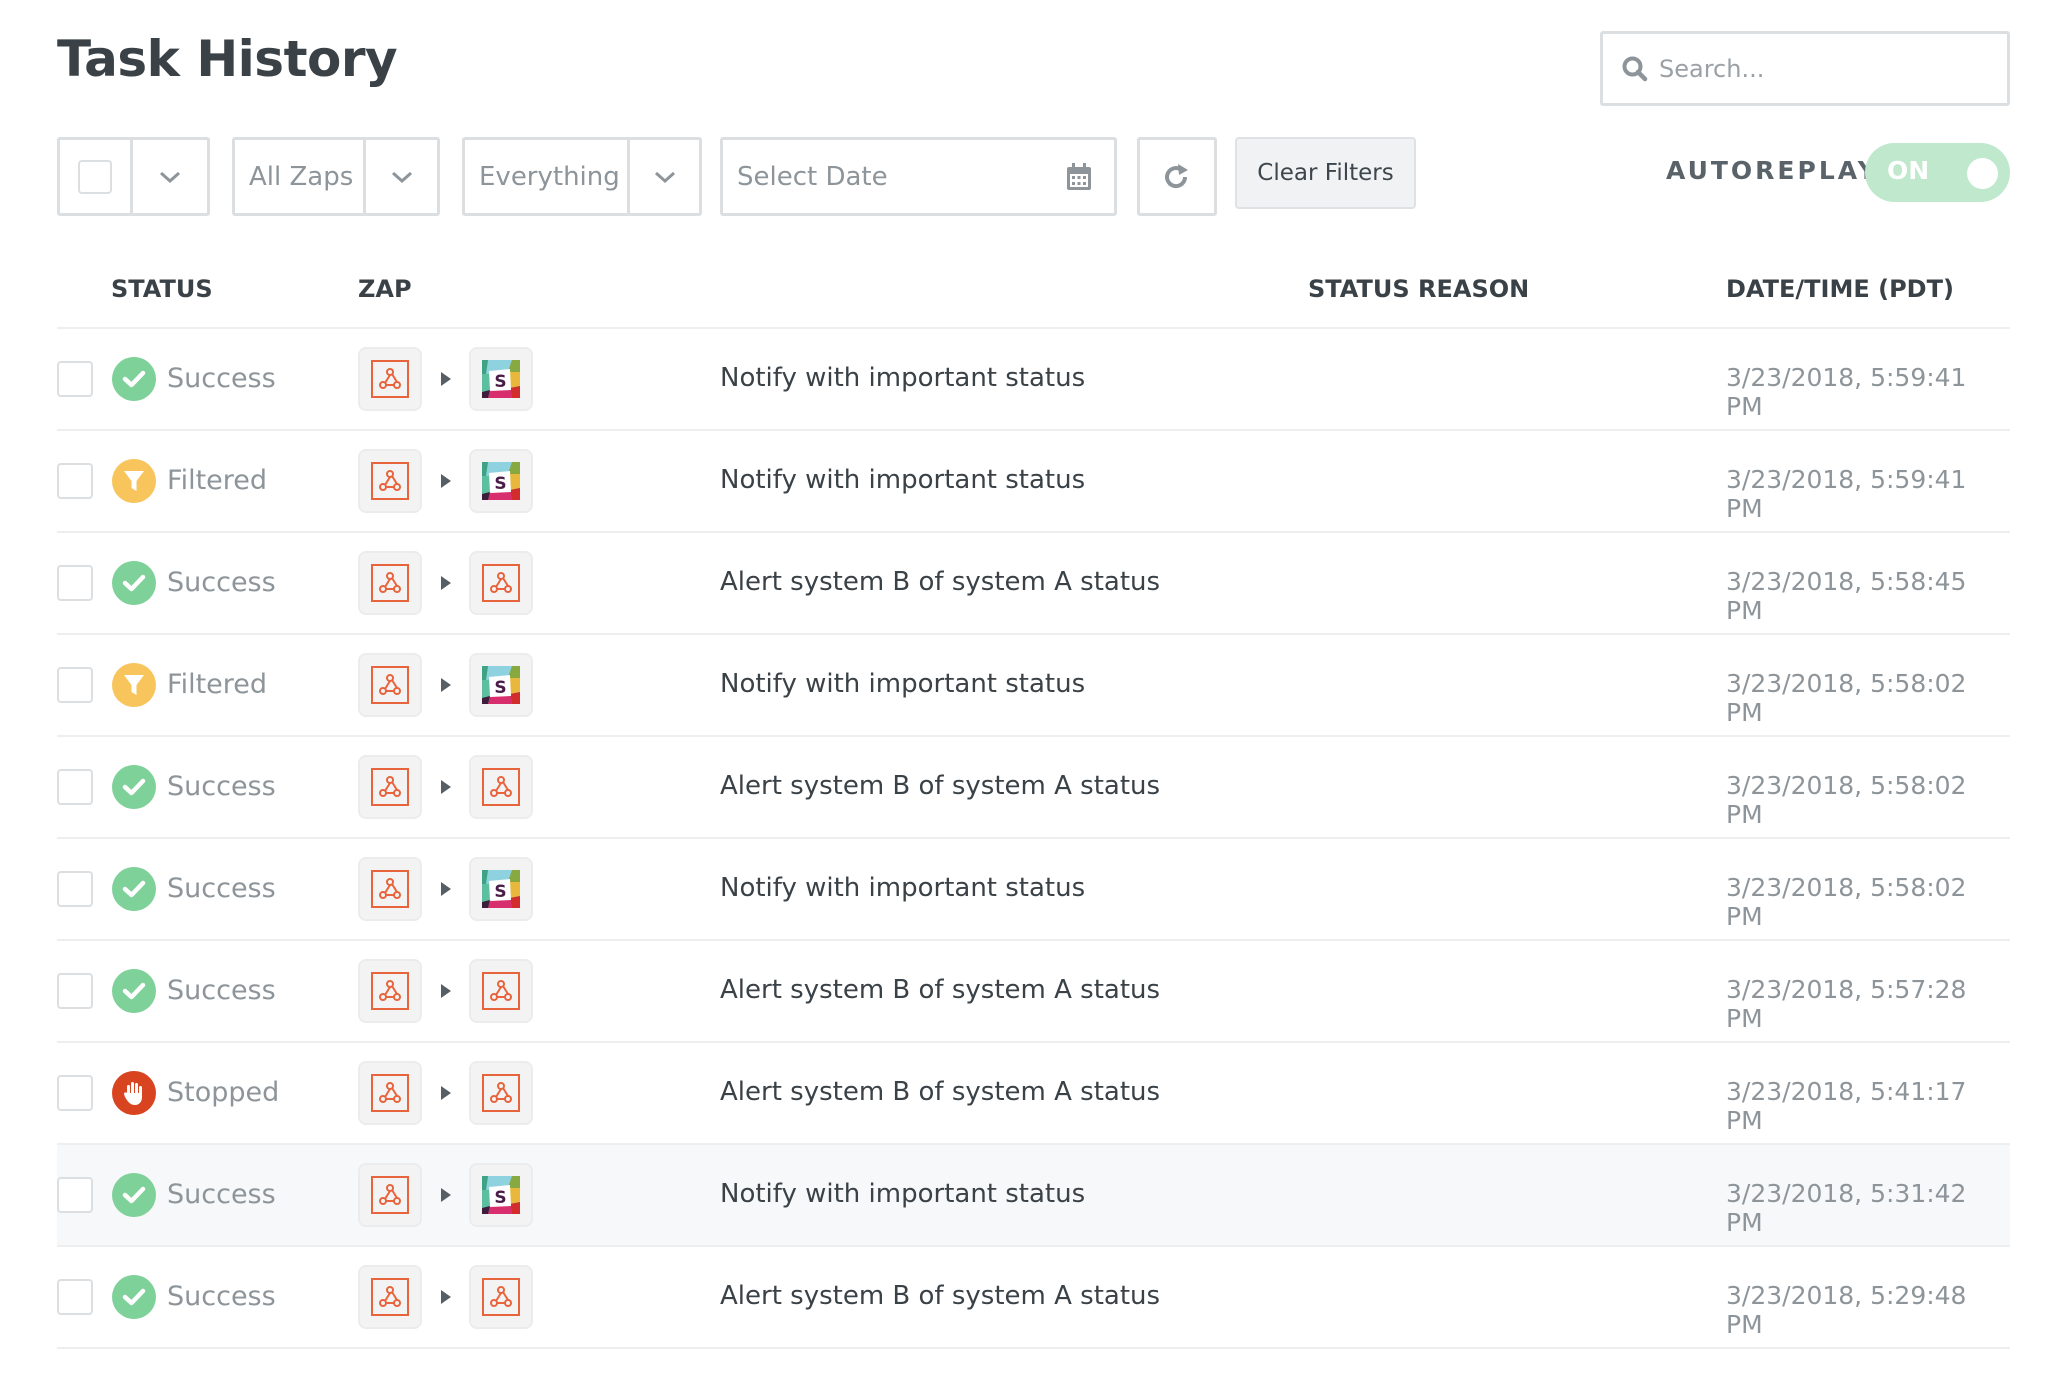 The width and height of the screenshot is (2050, 1386). I want to click on select-all-checkbox, so click(95, 176).